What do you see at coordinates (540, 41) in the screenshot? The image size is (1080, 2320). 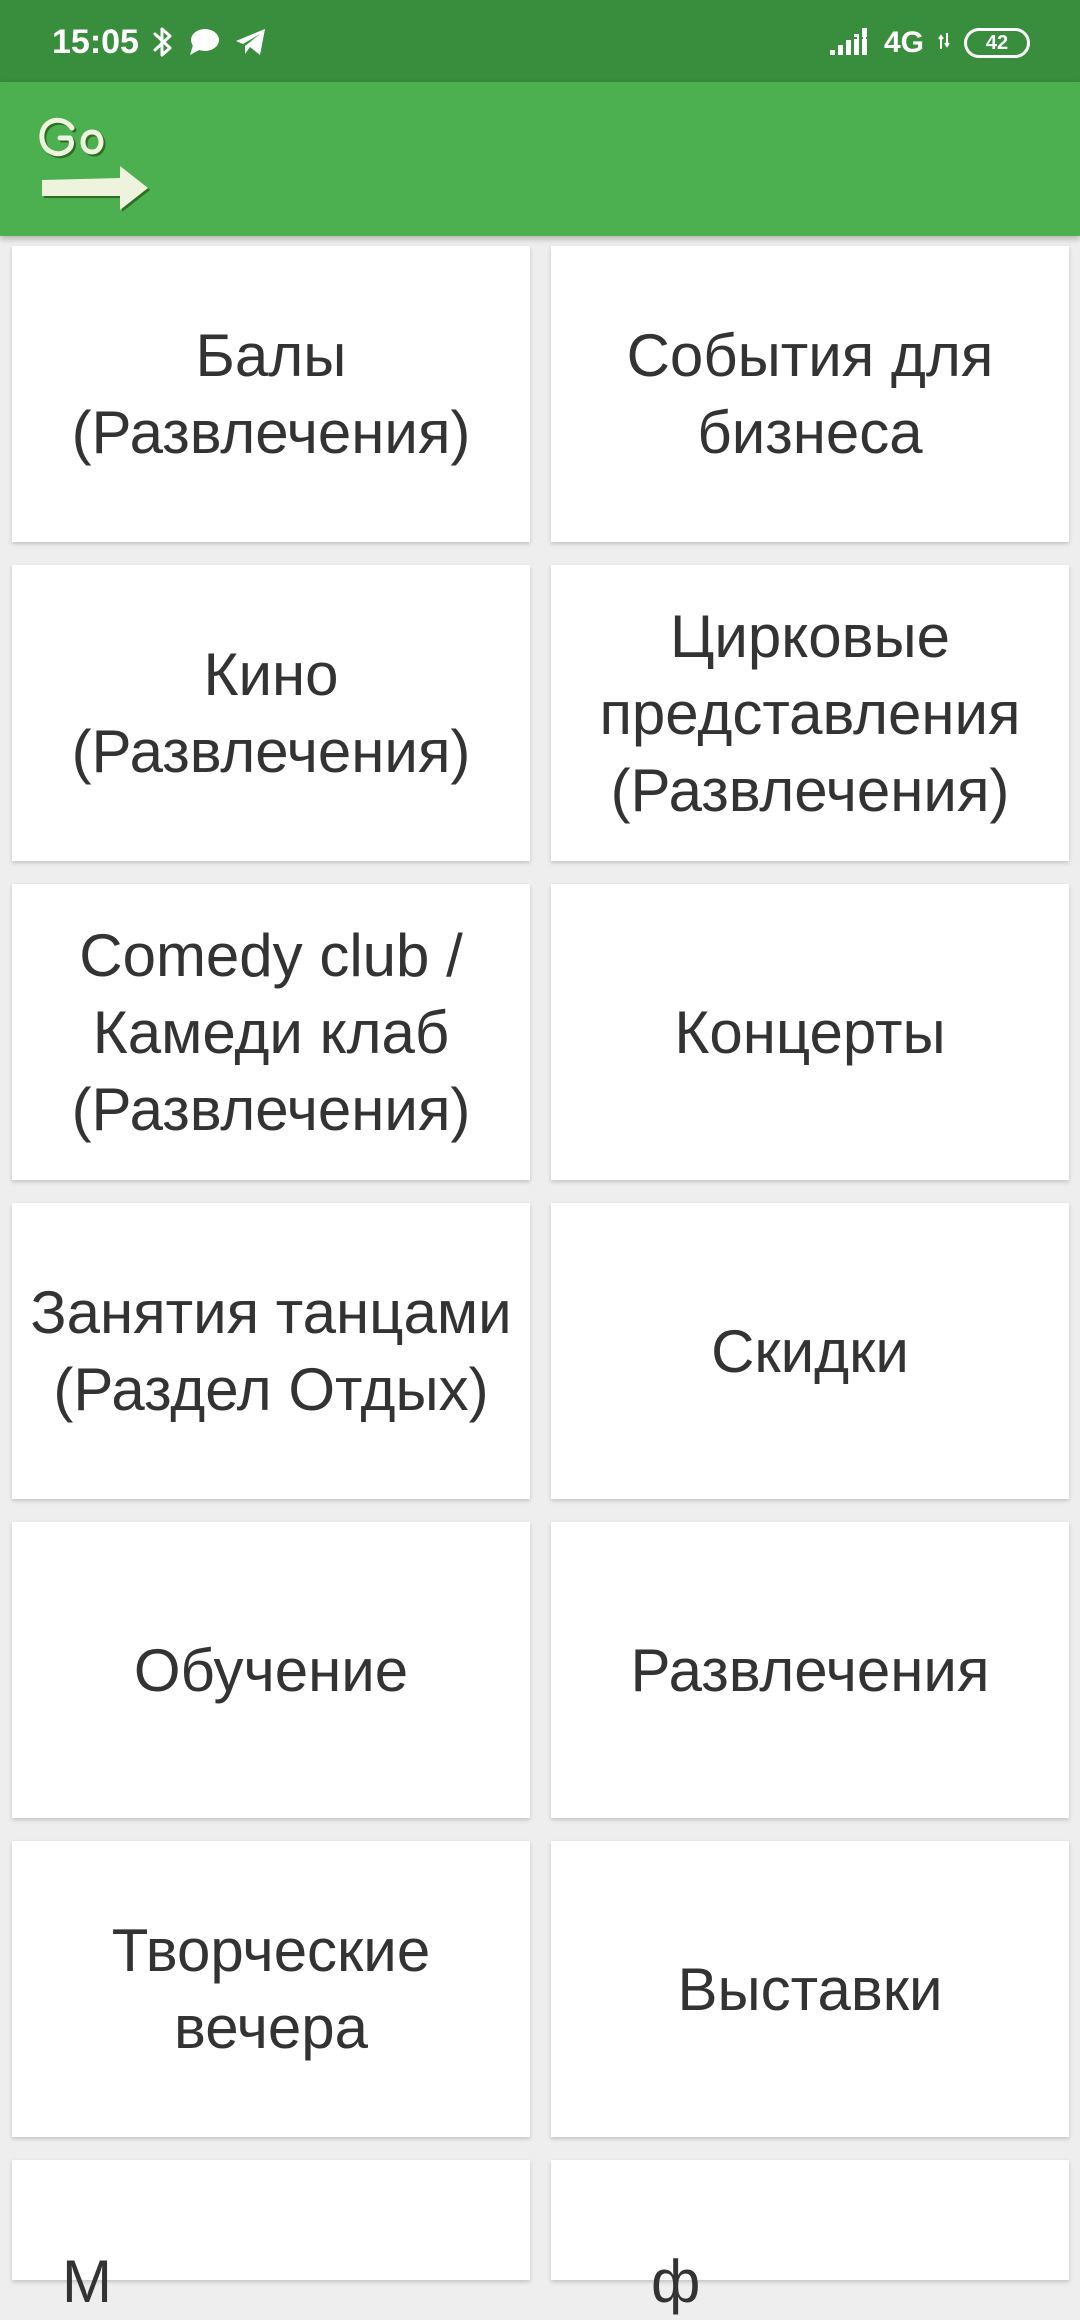 I see `status-bar: 15:05 4G 42` at bounding box center [540, 41].